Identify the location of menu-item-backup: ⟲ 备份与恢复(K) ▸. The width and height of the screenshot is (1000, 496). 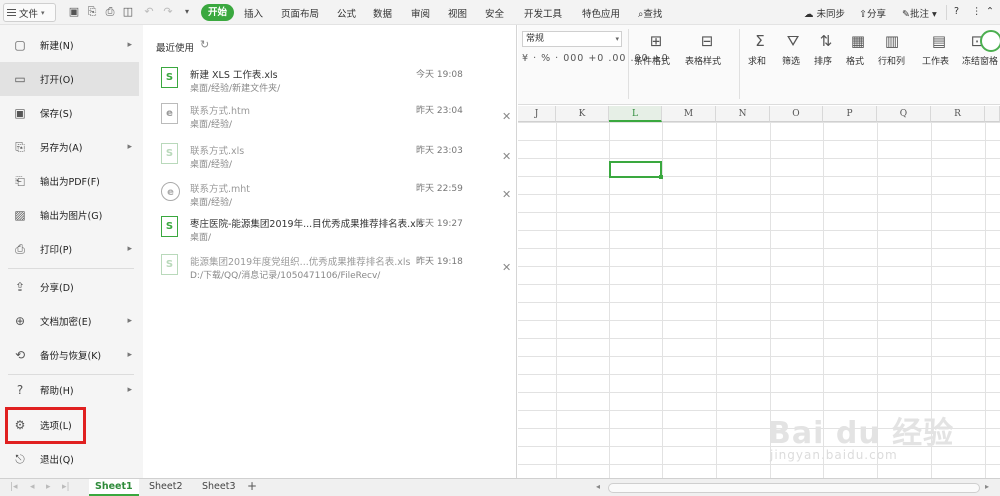
(69, 355).